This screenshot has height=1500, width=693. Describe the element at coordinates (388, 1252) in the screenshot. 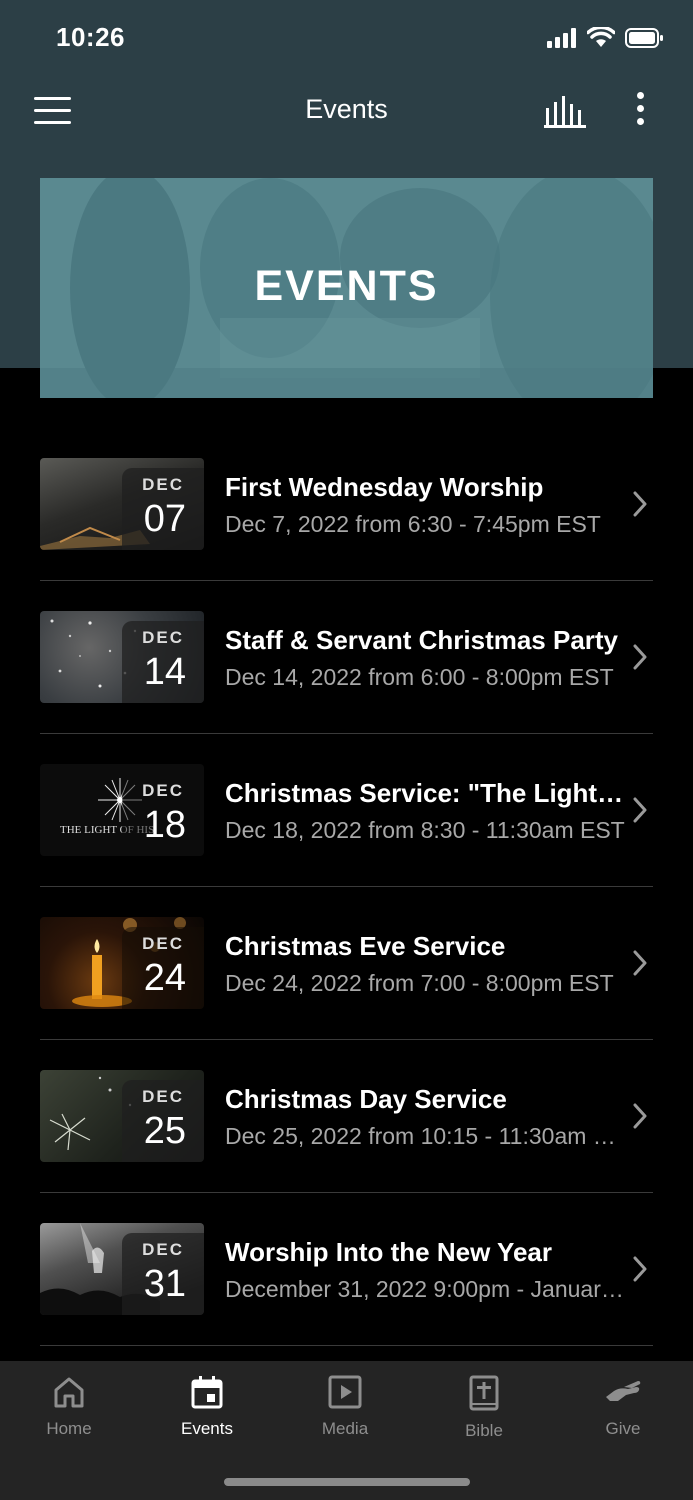

I see `event-title: Worship Into the New Year` at that location.